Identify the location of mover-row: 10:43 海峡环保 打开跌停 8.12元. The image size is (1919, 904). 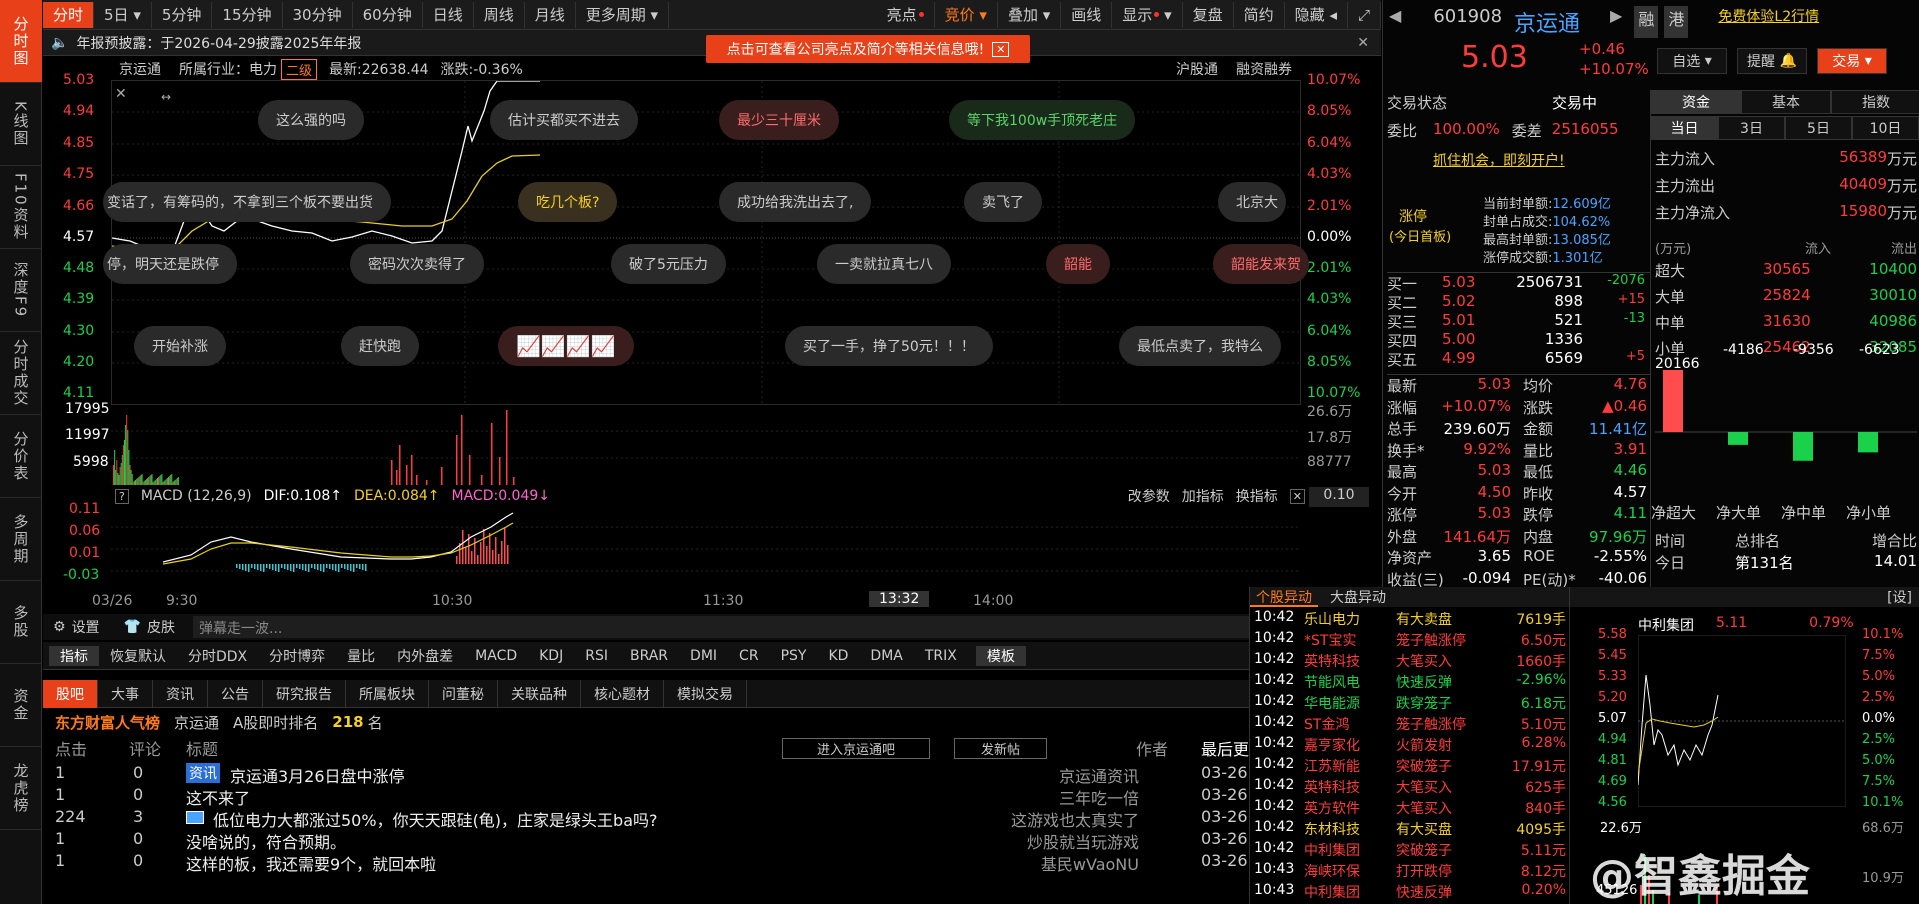
(1412, 871).